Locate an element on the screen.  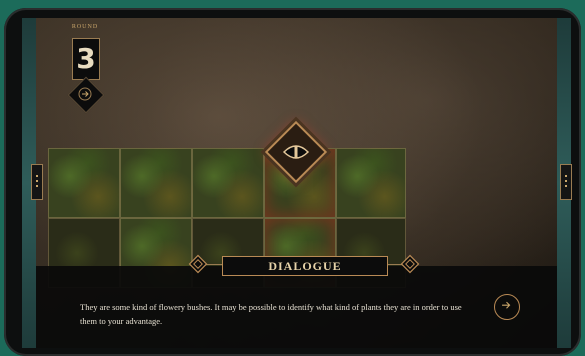
left-side-handle is located at coordinates (37, 182).